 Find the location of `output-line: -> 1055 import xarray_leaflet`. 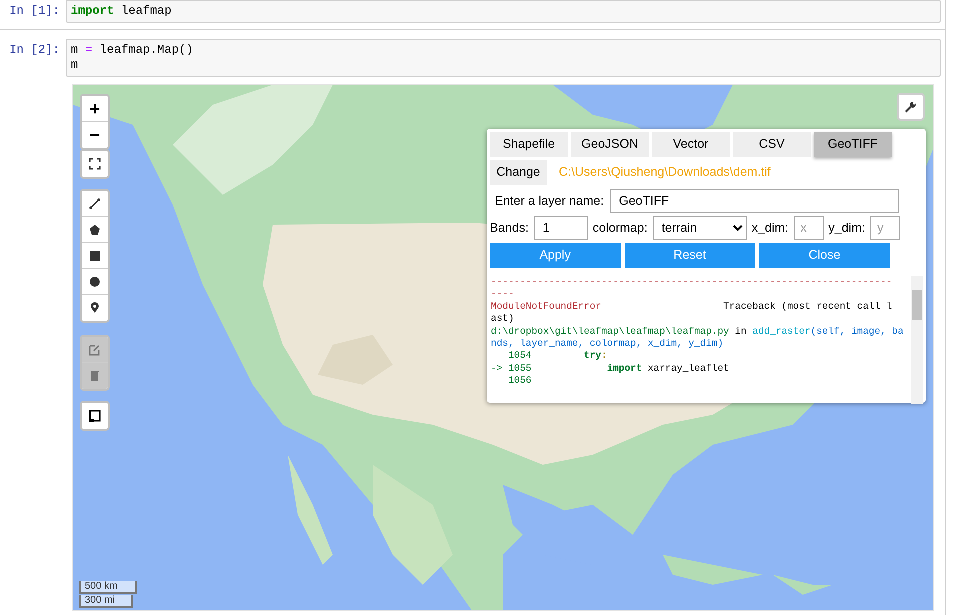

output-line: -> 1055 import xarray_leaflet is located at coordinates (610, 369).